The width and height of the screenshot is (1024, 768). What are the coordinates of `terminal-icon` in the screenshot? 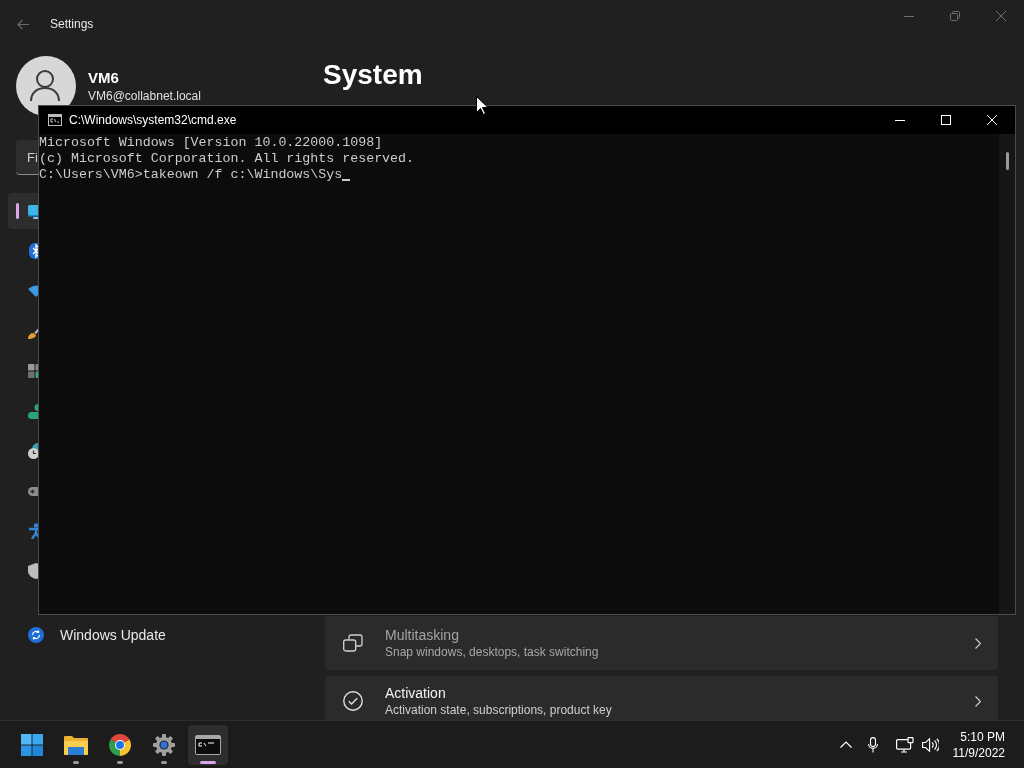 It's located at (208, 744).